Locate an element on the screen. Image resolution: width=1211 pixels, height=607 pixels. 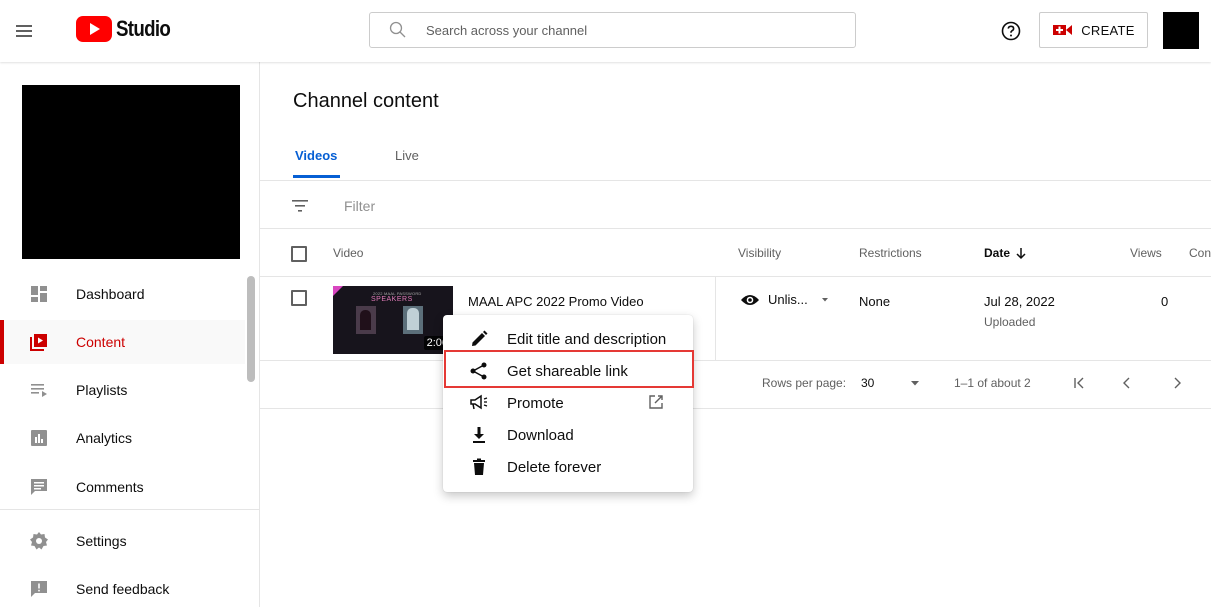
tab-videos: Videos is located at coordinates (316, 155).